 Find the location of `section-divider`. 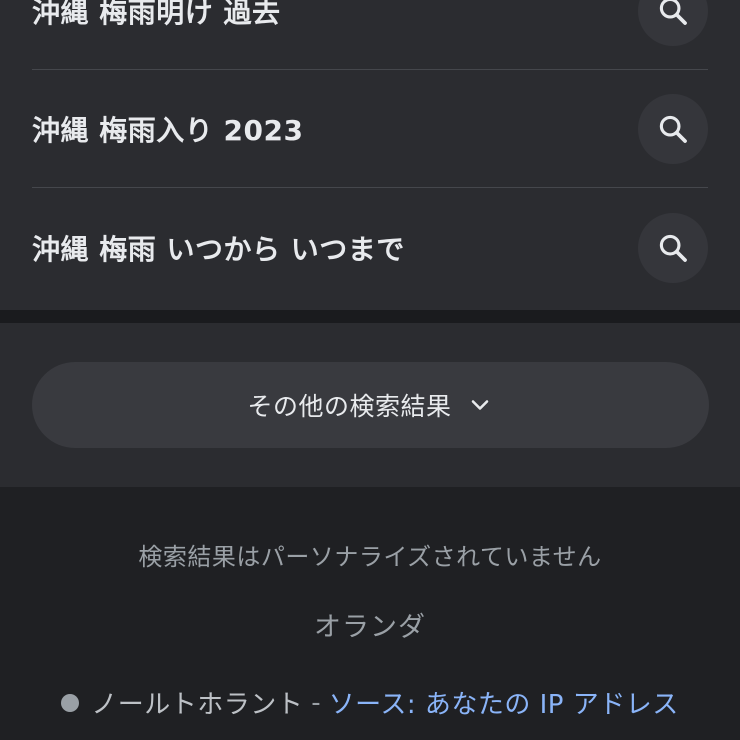

section-divider is located at coordinates (370, 316).